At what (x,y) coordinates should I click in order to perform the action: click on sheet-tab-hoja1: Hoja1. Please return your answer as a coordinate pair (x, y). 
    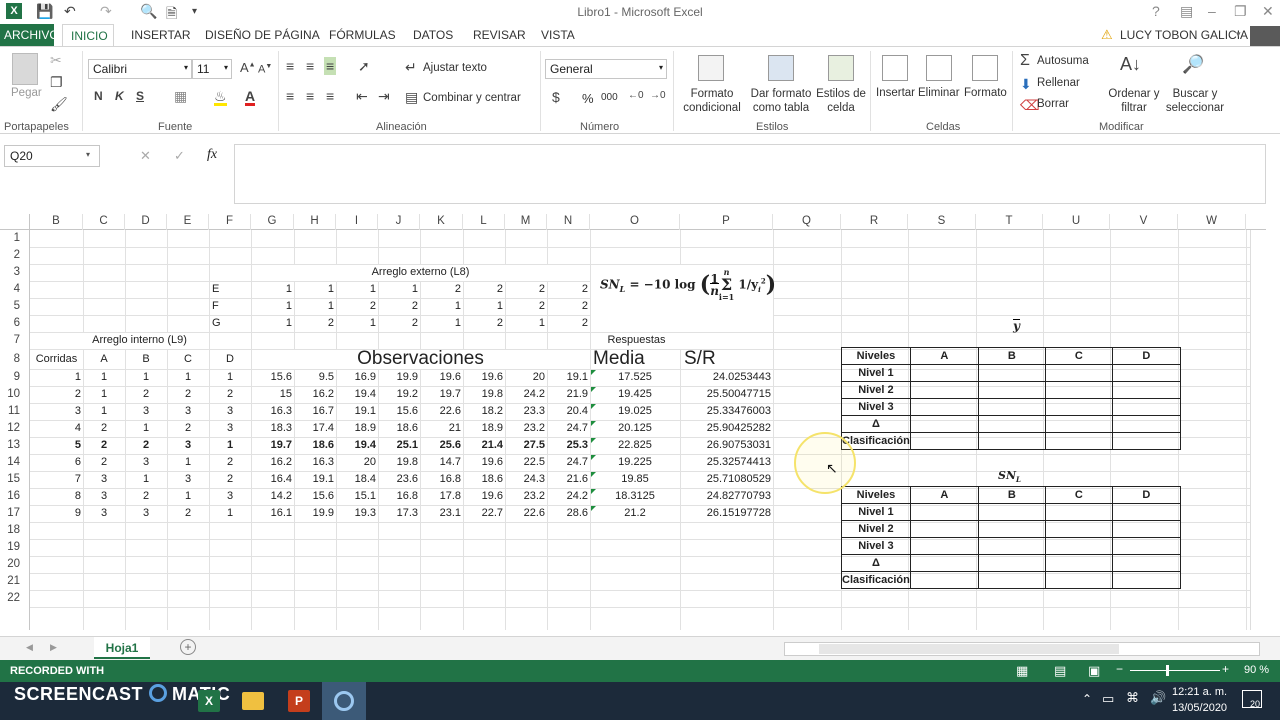
    Looking at the image, I should click on (122, 648).